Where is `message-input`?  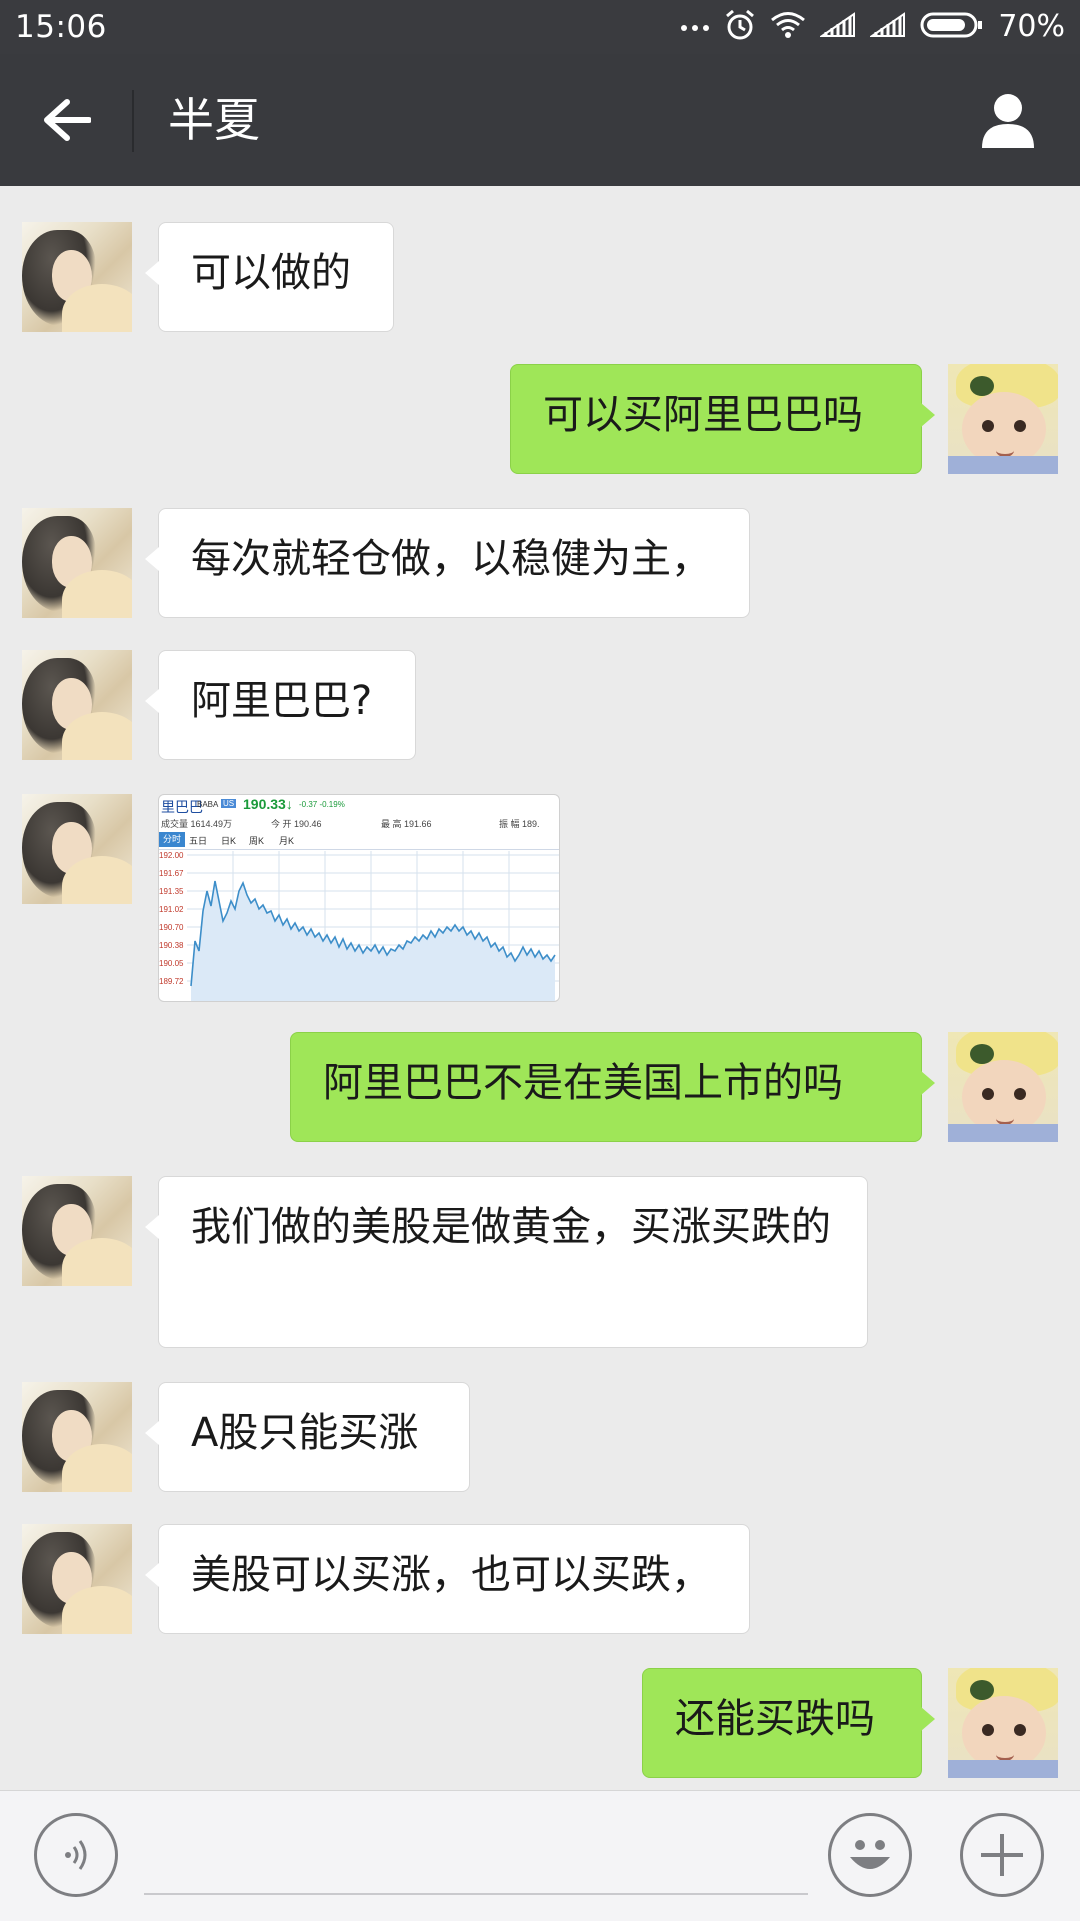 message-input is located at coordinates (476, 1863).